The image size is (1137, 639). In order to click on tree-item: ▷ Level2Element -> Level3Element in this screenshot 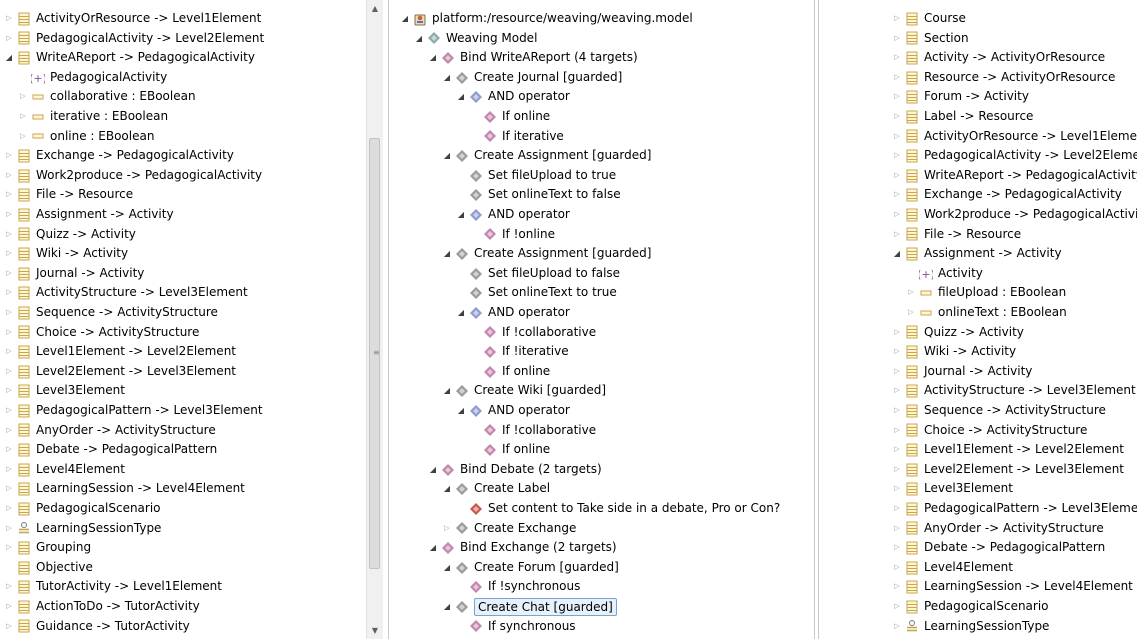, I will do `click(1007, 470)`.